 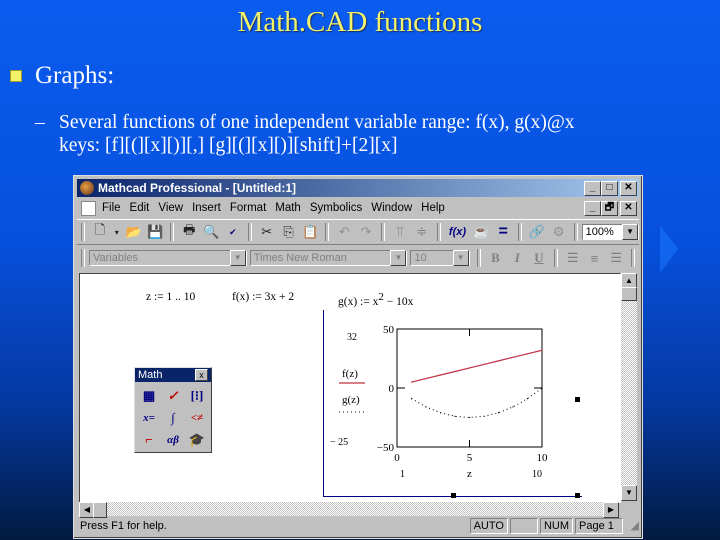 What do you see at coordinates (496, 258) in the screenshot?
I see `bold-button: B` at bounding box center [496, 258].